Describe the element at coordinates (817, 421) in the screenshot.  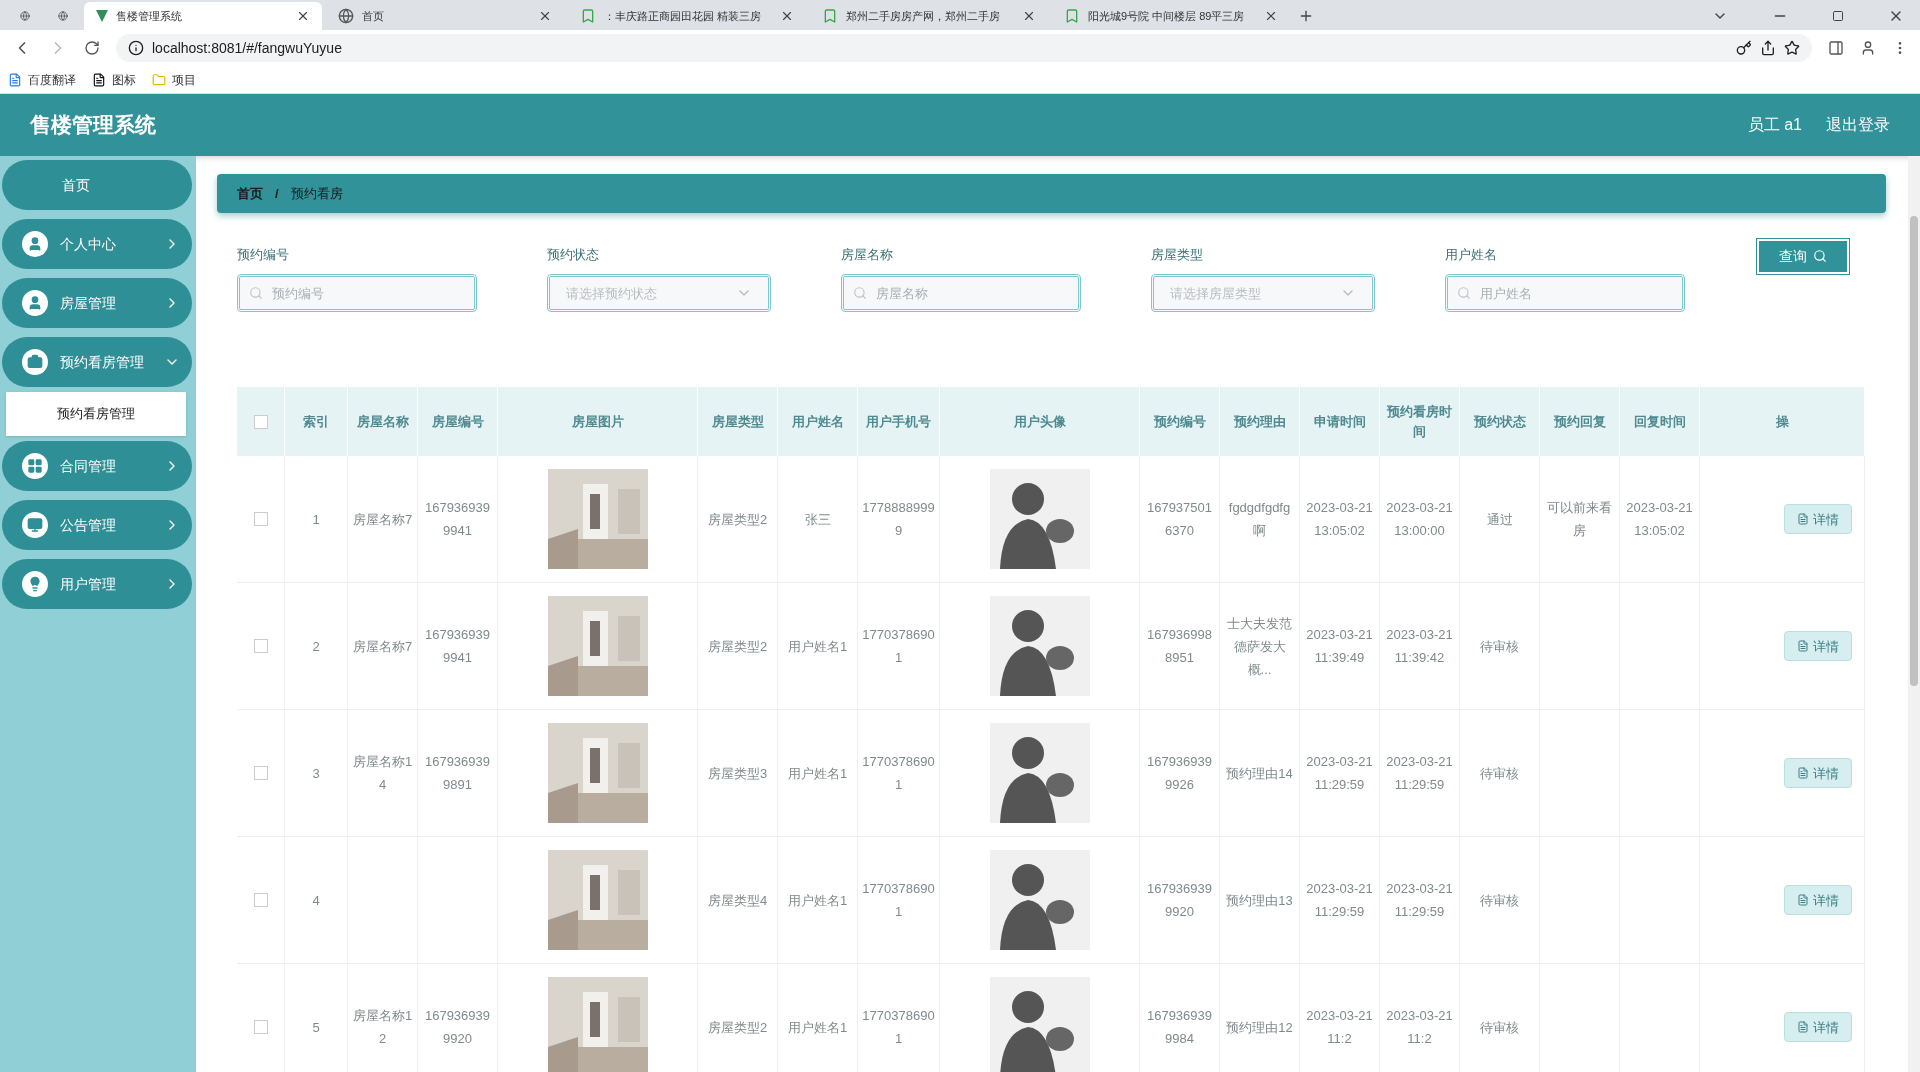
I see `column-header: 用户姓名` at that location.